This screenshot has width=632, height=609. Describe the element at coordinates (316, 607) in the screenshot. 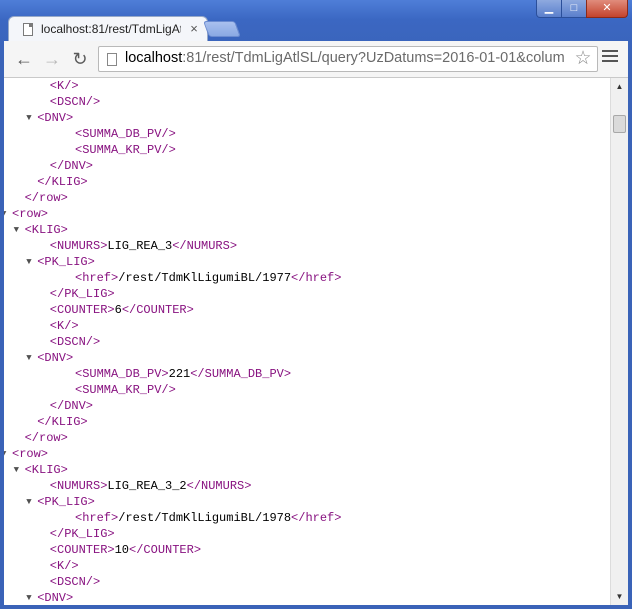

I see `window-border` at that location.